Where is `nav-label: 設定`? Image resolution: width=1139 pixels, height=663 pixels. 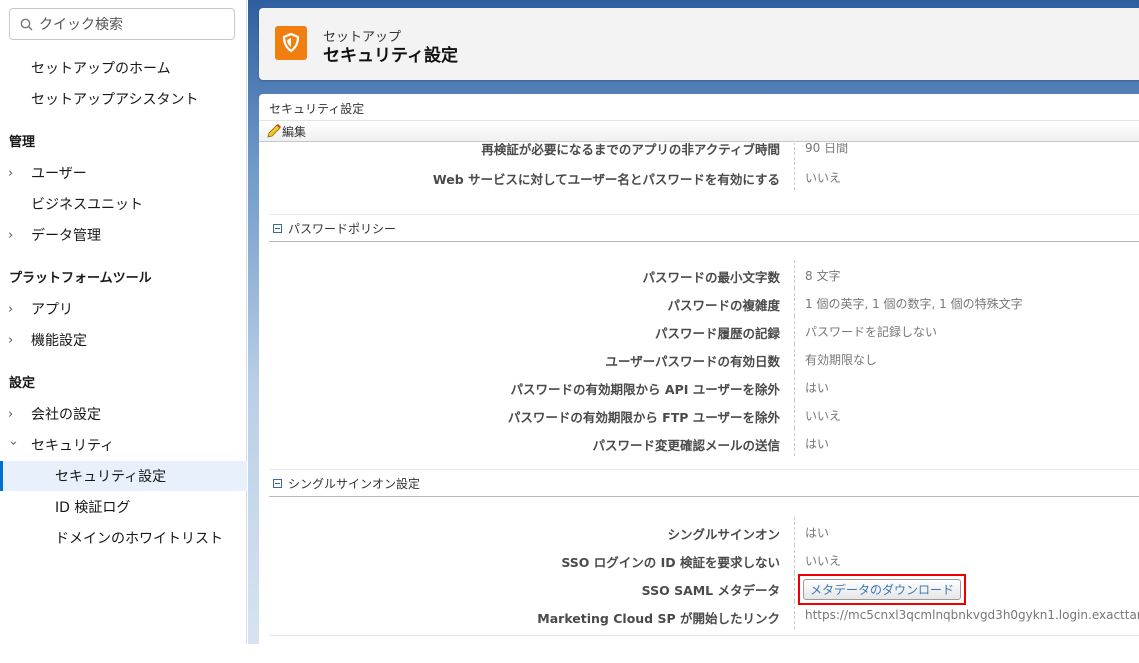 nav-label: 設定 is located at coordinates (22, 383).